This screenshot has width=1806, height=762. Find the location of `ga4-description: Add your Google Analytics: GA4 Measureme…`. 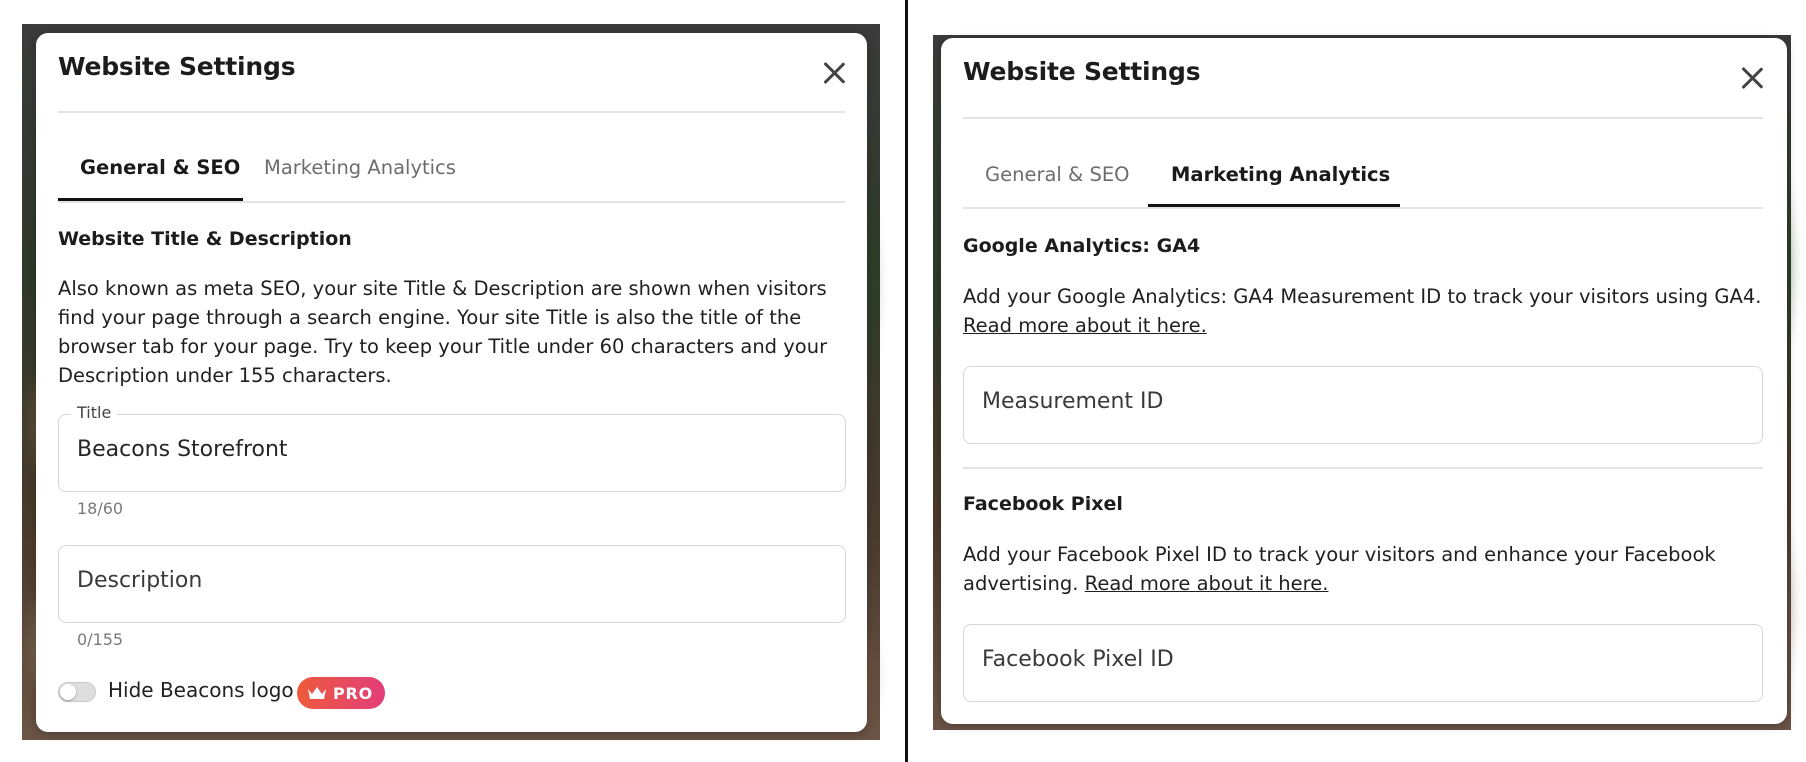

ga4-description: Add your Google Analytics: GA4 Measureme… is located at coordinates (1365, 311).